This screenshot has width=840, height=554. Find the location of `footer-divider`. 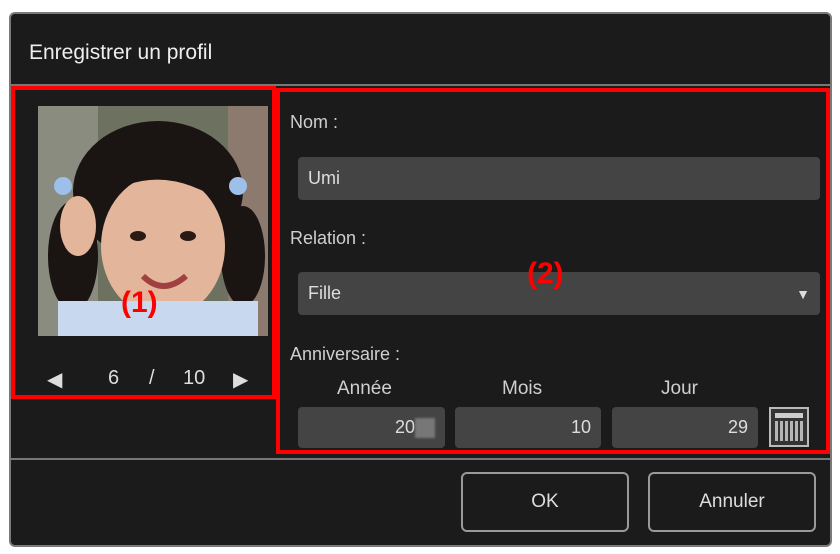

footer-divider is located at coordinates (420, 459).